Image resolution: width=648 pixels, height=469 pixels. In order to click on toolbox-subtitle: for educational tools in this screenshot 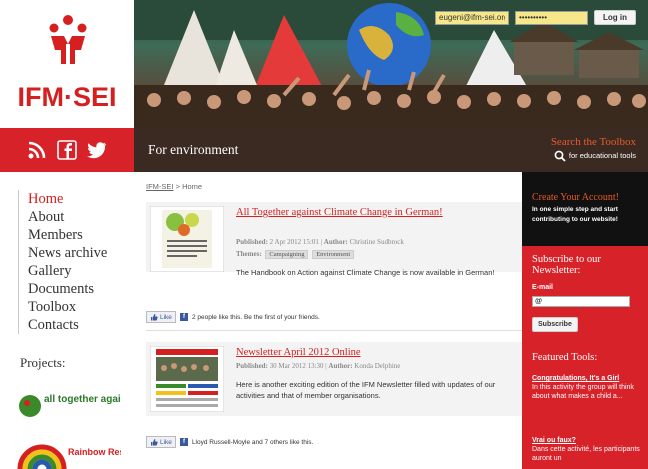, I will do `click(577, 156)`.